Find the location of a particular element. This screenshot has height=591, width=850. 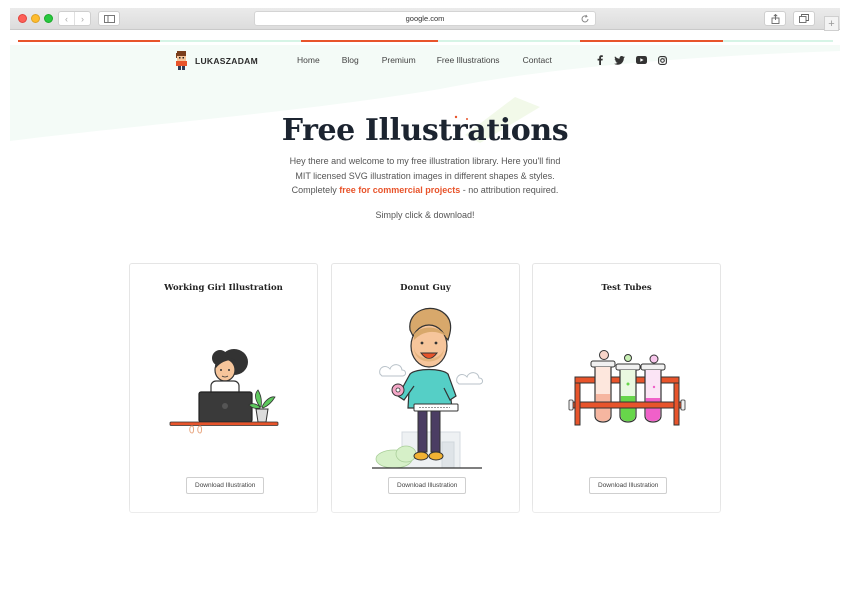

site-logo: LUKASZADAM is located at coordinates (216, 60).